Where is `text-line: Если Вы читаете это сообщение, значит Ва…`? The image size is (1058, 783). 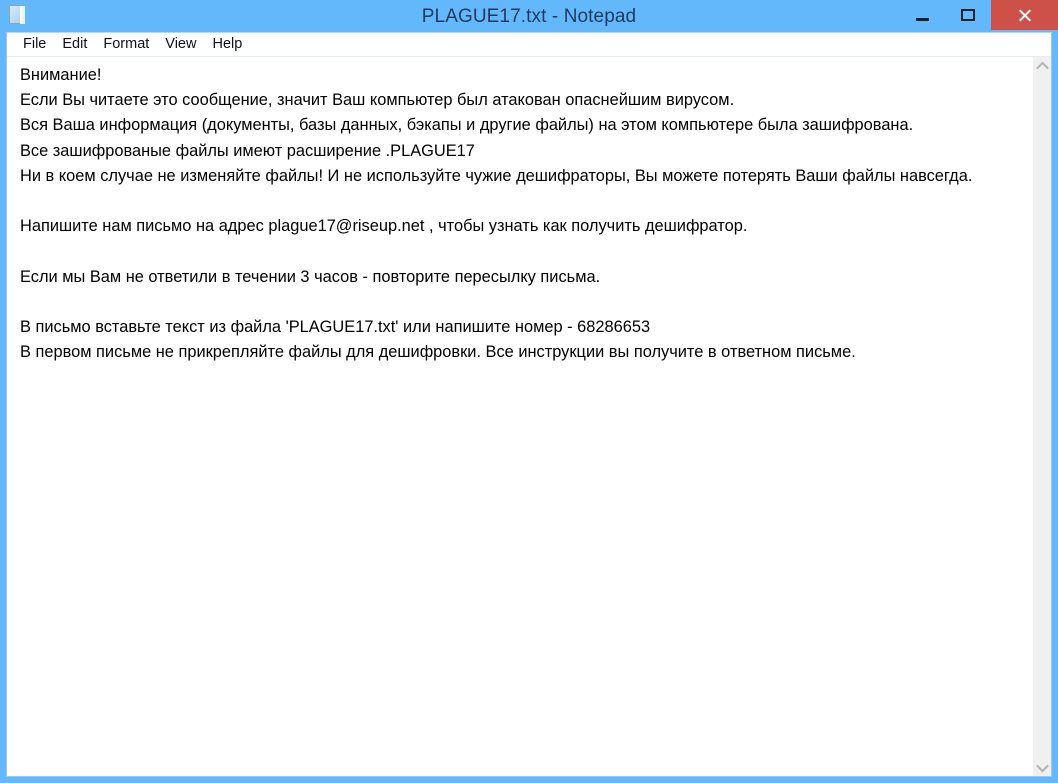
text-line: Если Вы читаете это сообщение, значит Ва… is located at coordinates (377, 100).